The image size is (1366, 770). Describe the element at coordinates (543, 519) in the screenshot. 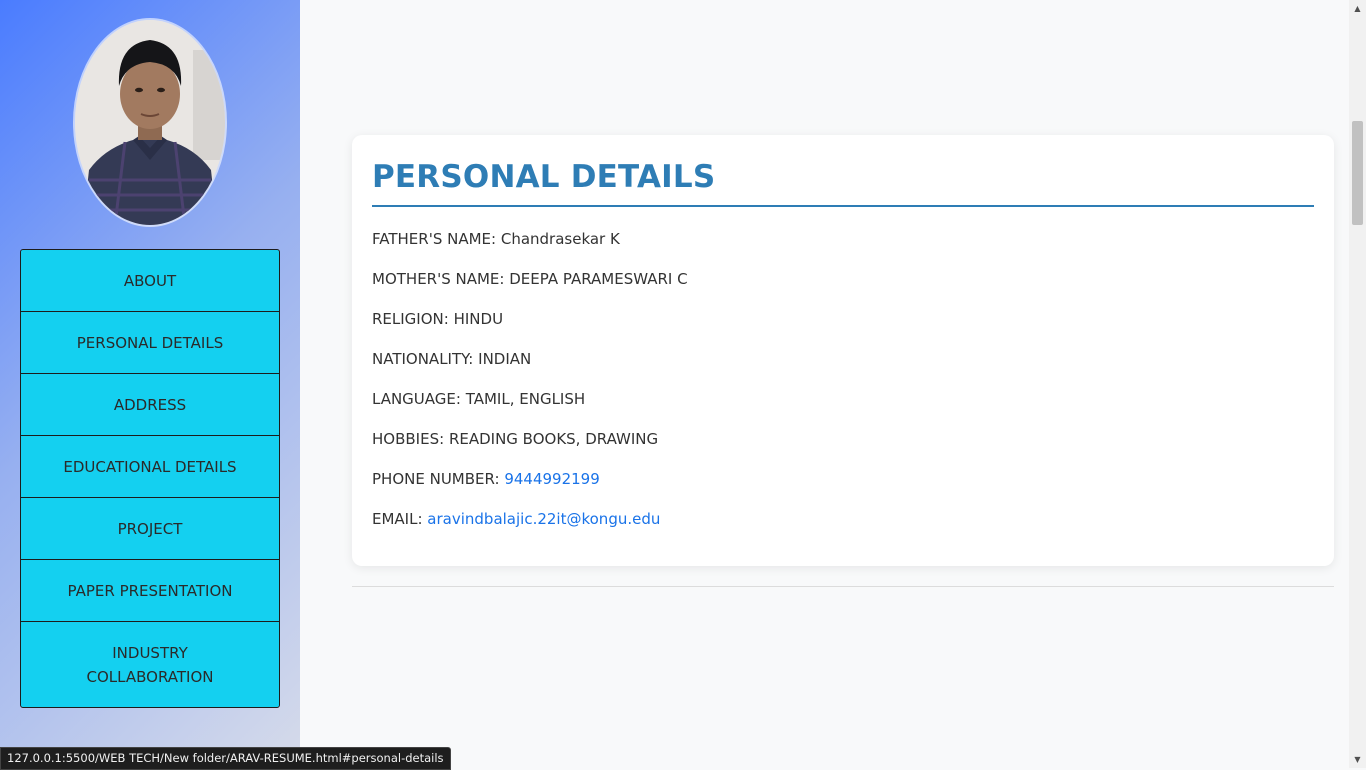

I see `email-link: aravindbalajic.22it@kongu.edu` at that location.